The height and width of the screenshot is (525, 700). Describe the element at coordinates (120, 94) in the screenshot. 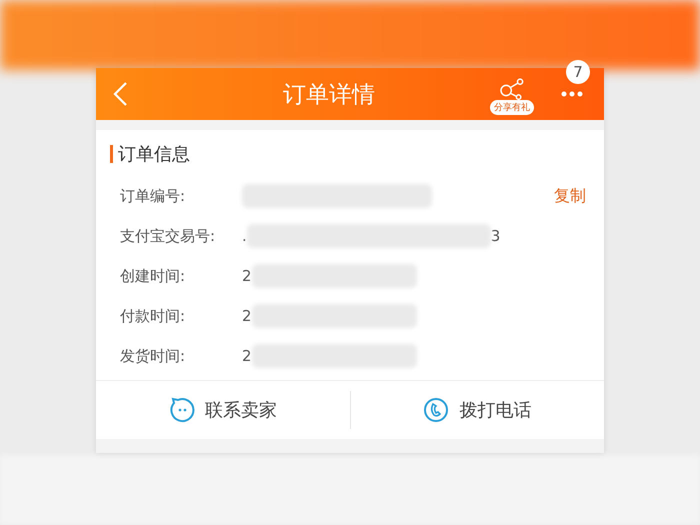

I see `back-icon` at that location.